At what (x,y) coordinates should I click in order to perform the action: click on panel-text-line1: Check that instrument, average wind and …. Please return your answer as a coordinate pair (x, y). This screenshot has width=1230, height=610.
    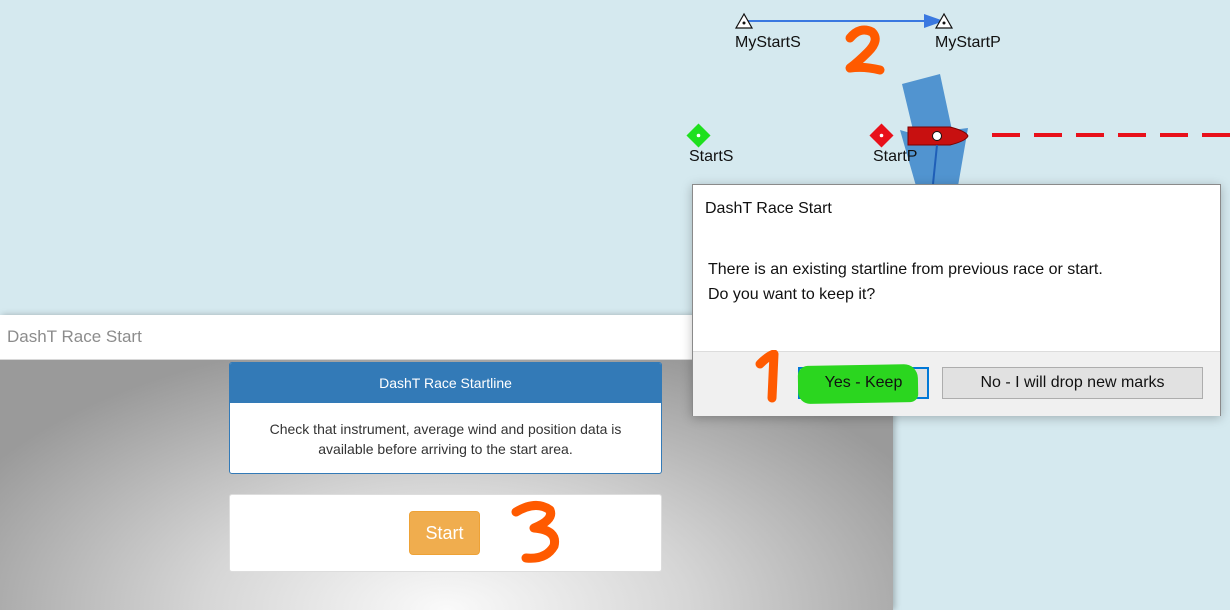
    Looking at the image, I should click on (445, 429).